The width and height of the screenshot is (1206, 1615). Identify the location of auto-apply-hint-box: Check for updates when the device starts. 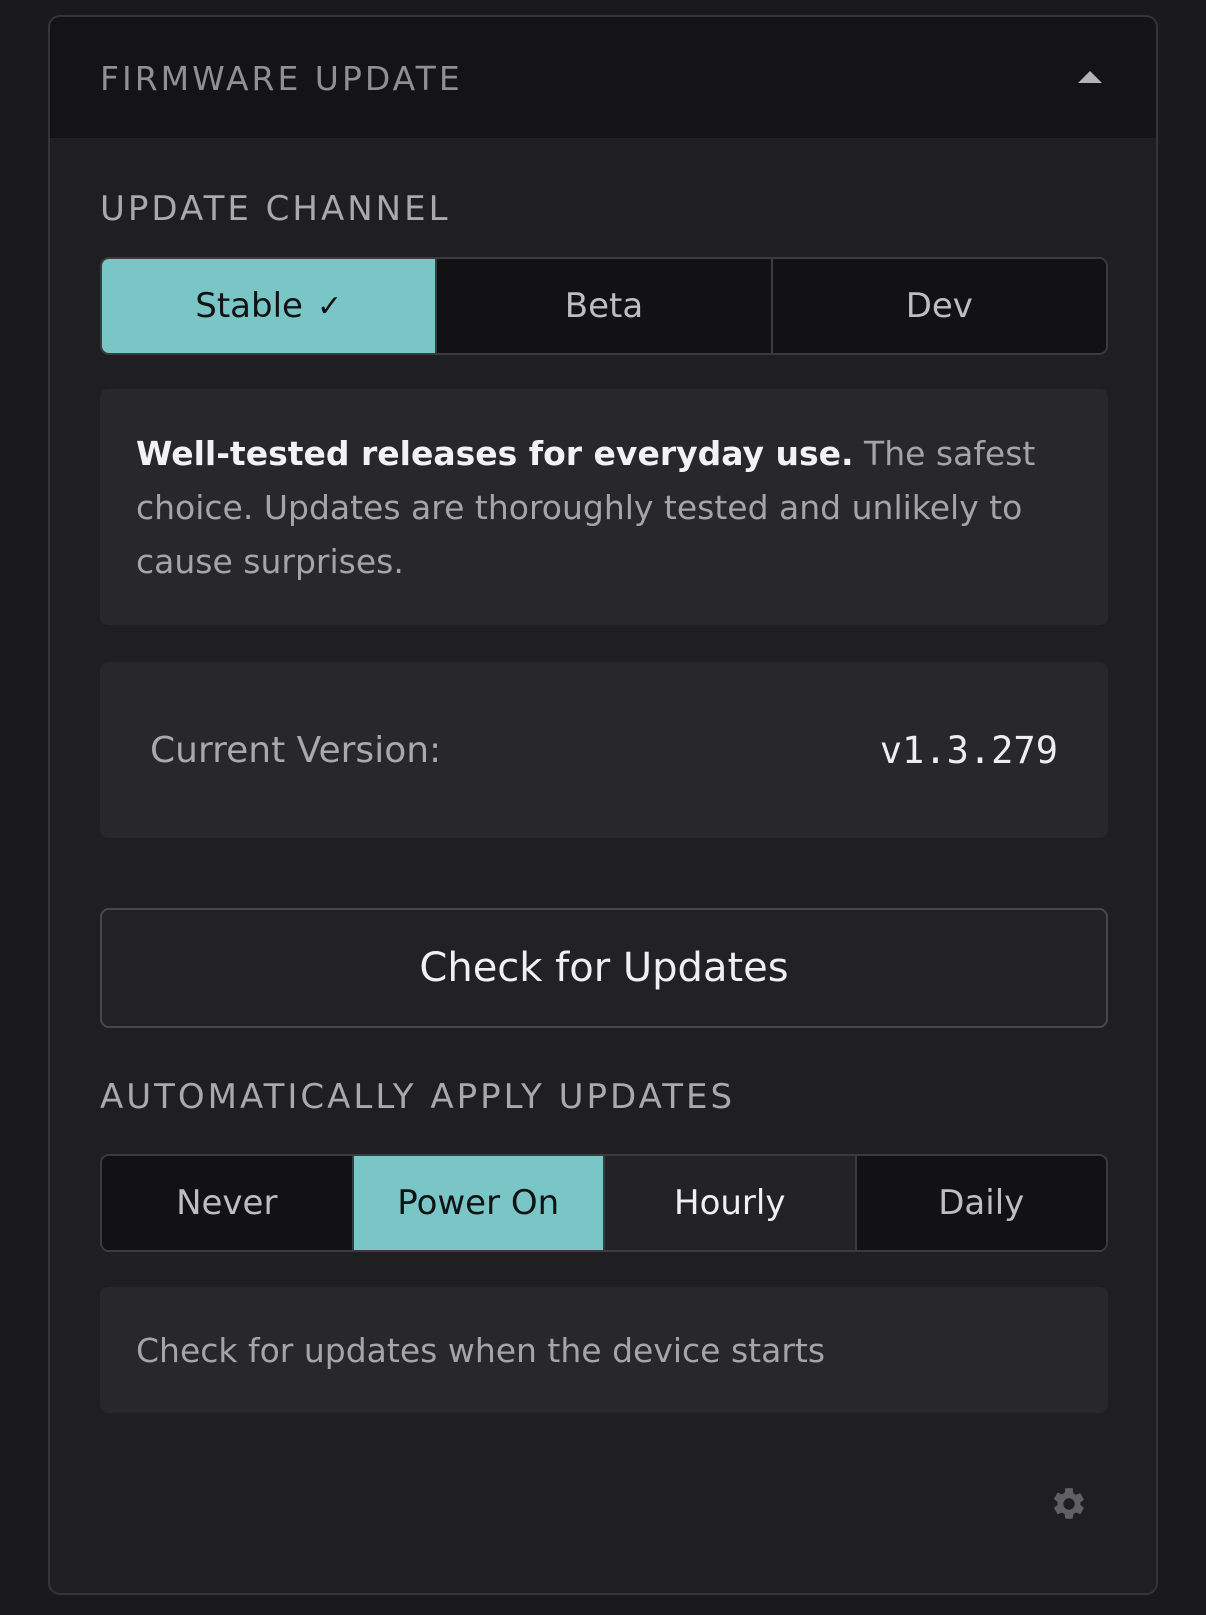
(604, 1350).